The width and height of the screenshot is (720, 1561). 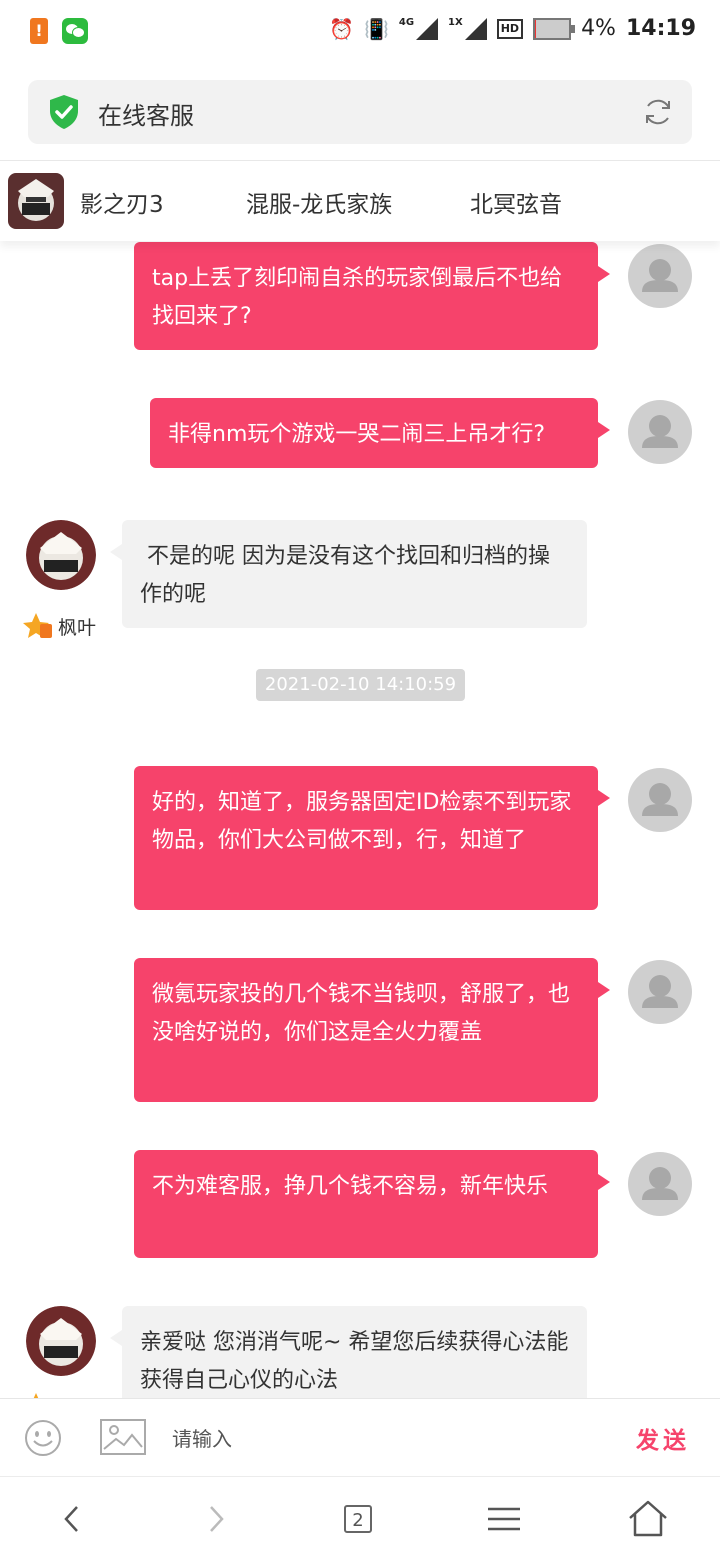 I want to click on tab-character: 北冥弦音, so click(x=516, y=202).